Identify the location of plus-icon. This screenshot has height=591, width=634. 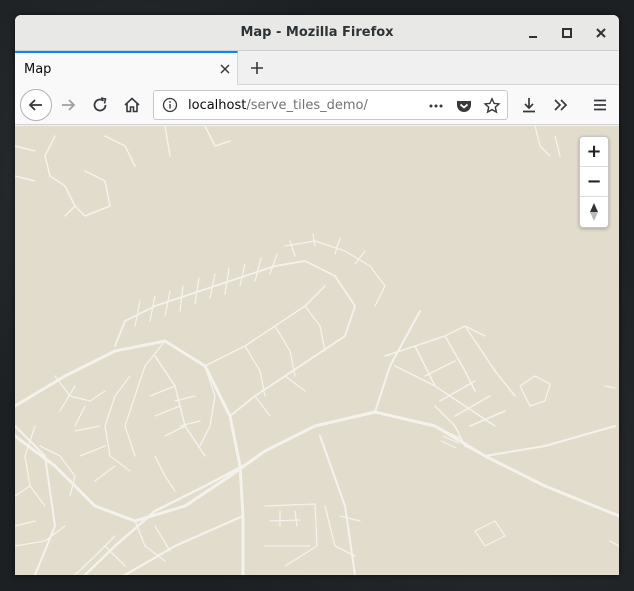
(257, 68).